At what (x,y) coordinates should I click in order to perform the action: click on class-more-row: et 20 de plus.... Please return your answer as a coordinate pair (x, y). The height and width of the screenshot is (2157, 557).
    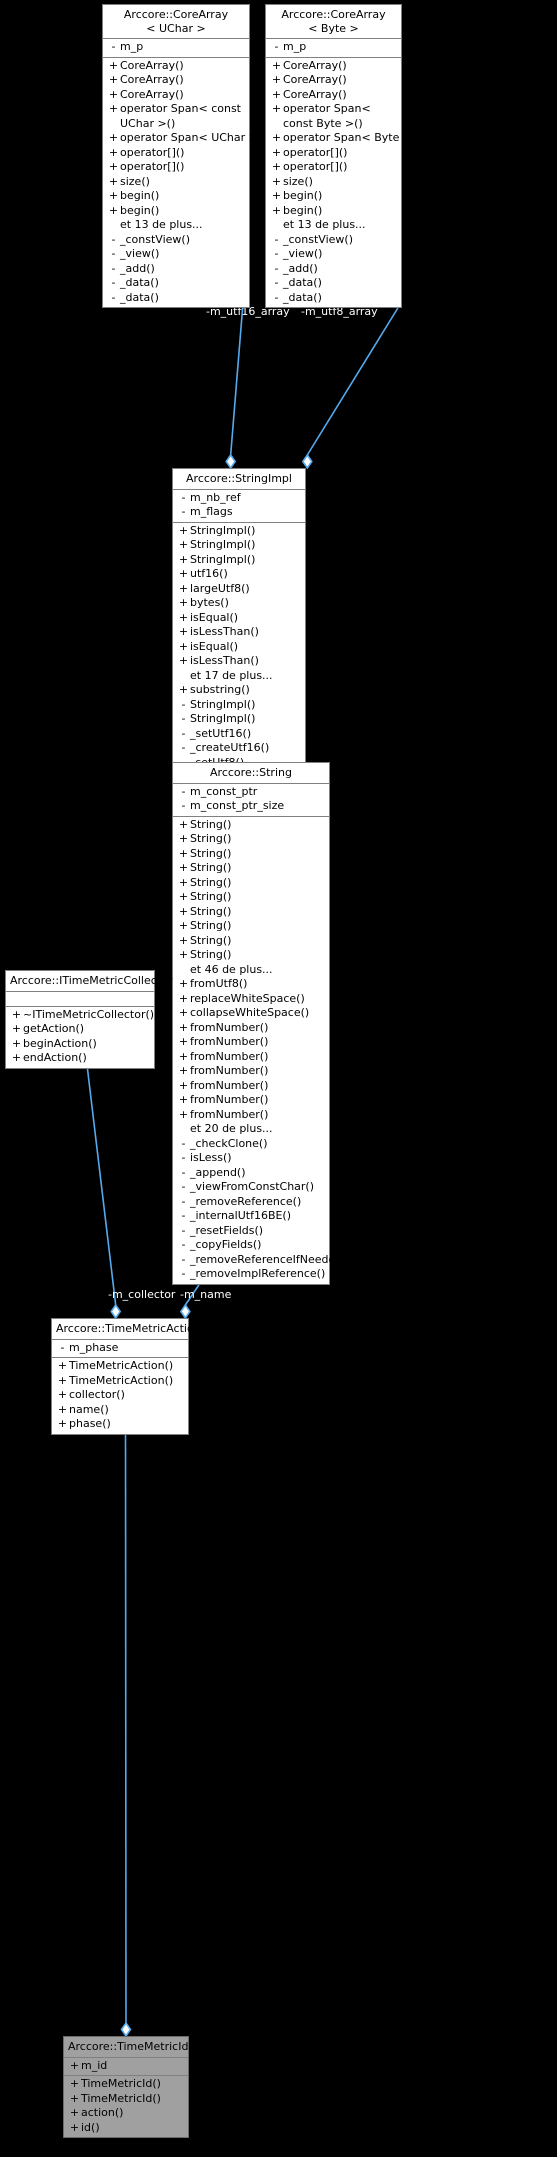
    Looking at the image, I should click on (251, 1129).